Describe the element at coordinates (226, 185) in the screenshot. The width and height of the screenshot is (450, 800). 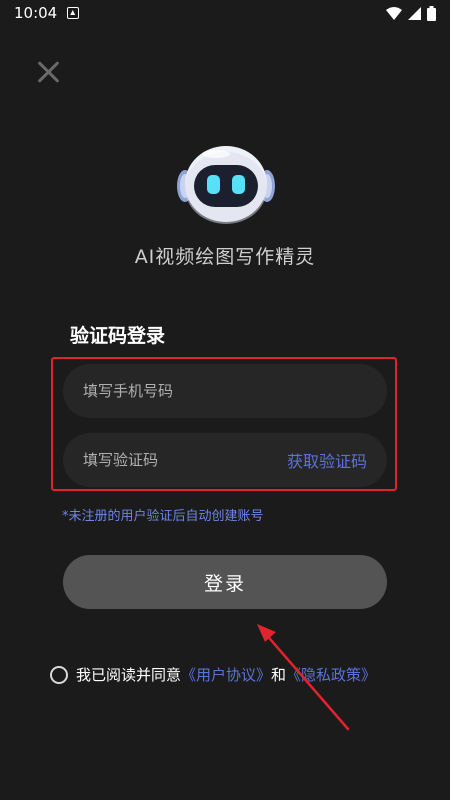
I see `app-logo-robot-icon` at that location.